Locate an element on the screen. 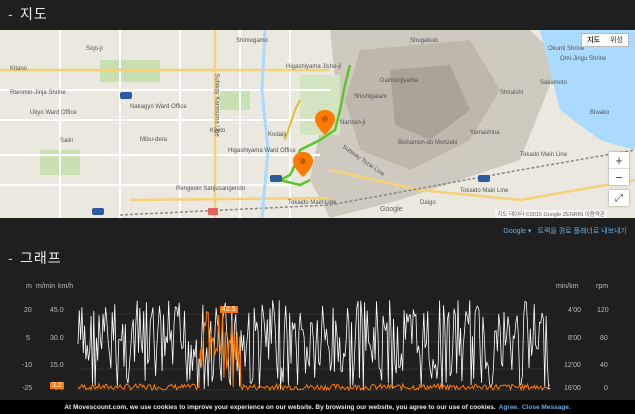  map-label: Mibu-dera is located at coordinates (154, 140).